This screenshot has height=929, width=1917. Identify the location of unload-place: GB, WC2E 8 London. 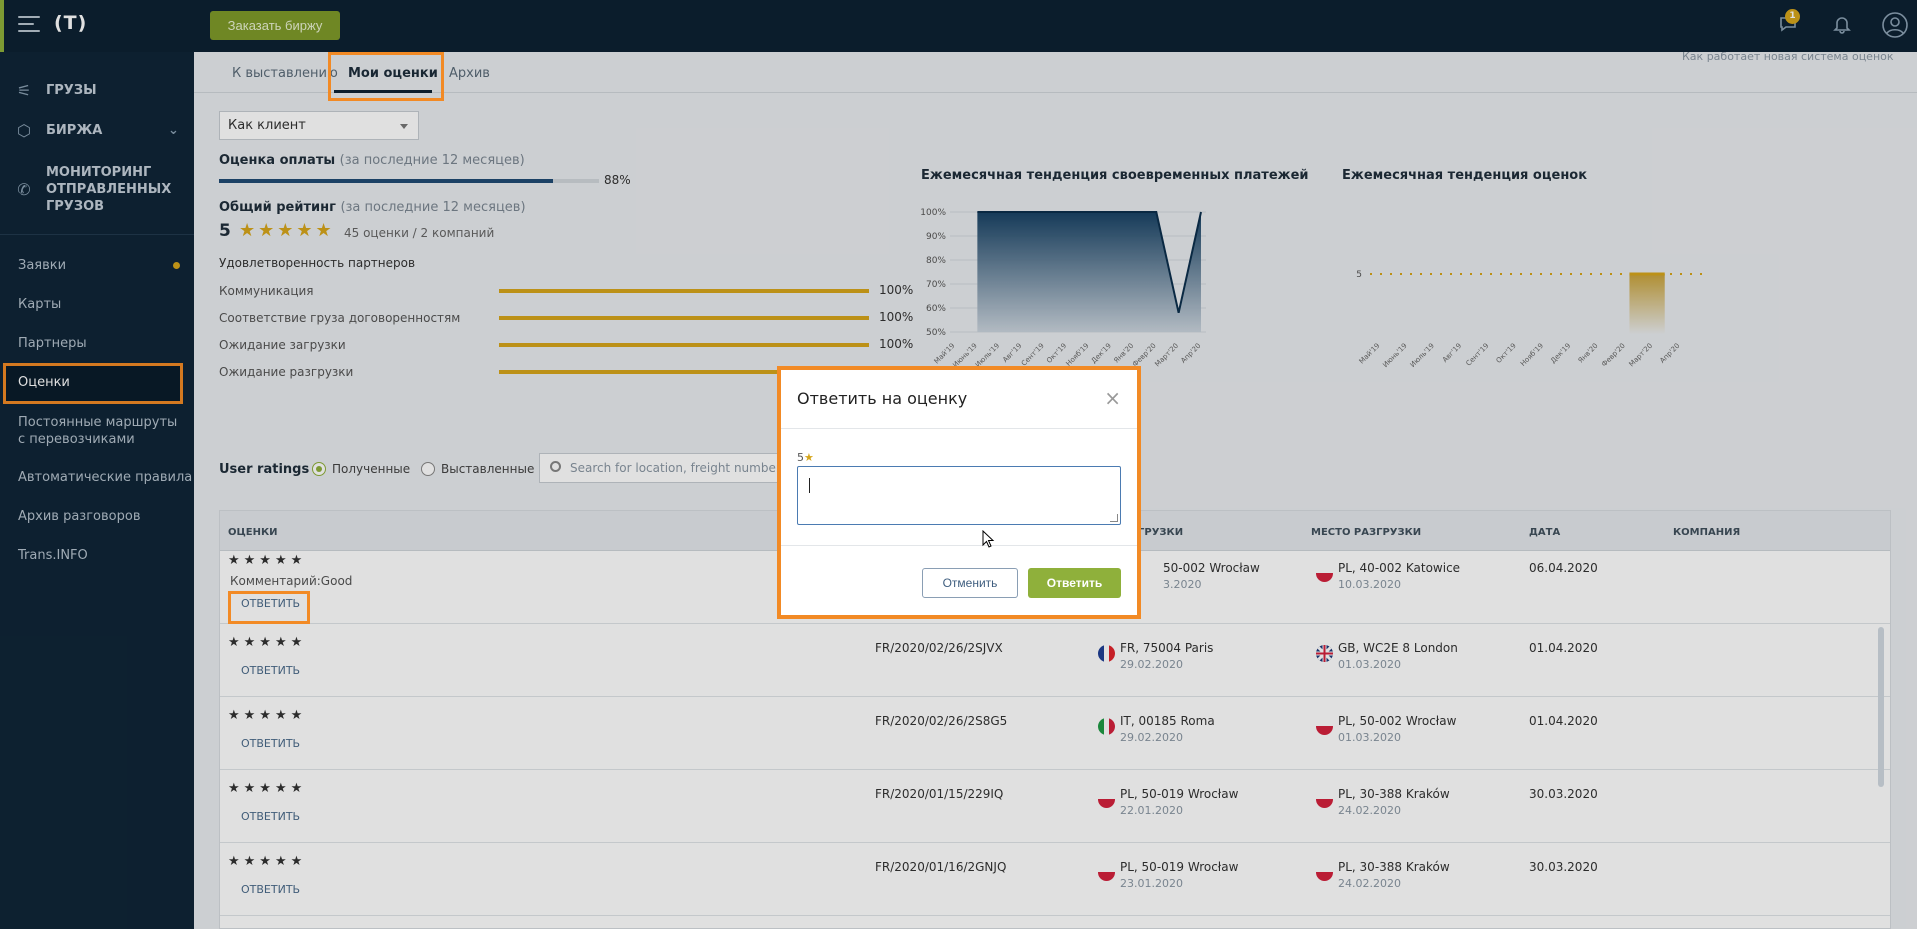
(1398, 648).